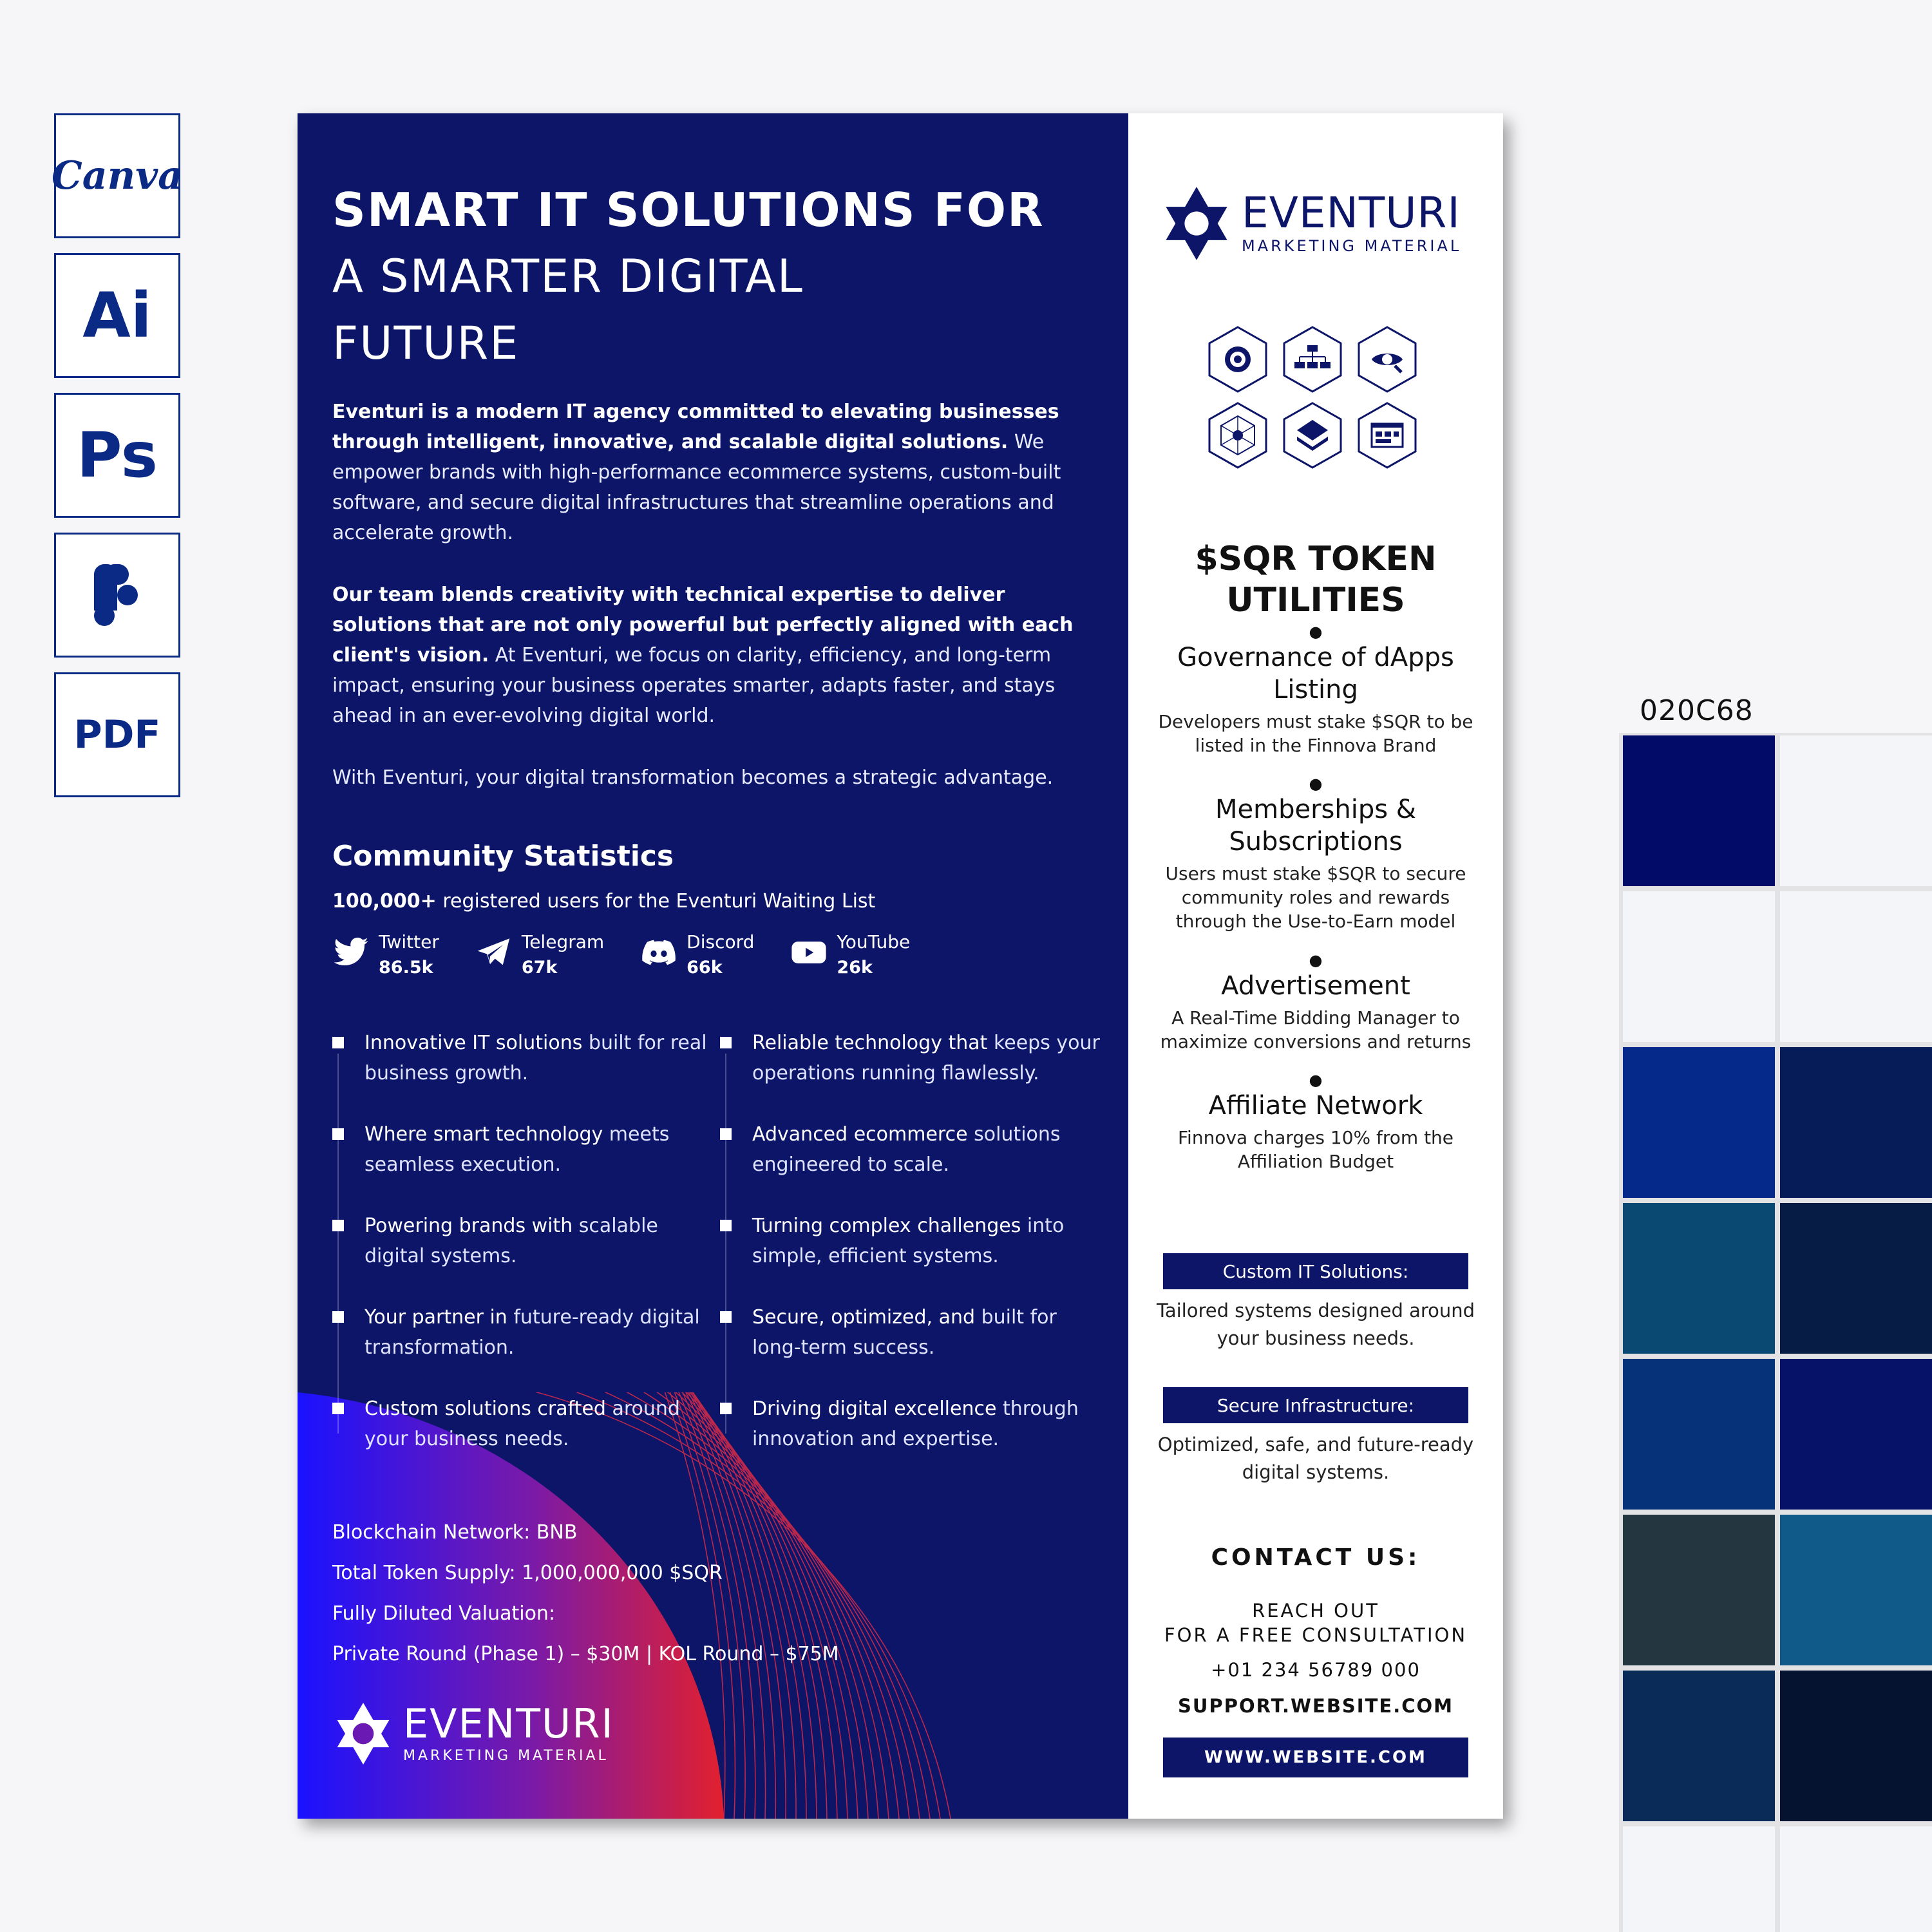  Describe the element at coordinates (116, 595) in the screenshot. I see `figma-icon` at that location.